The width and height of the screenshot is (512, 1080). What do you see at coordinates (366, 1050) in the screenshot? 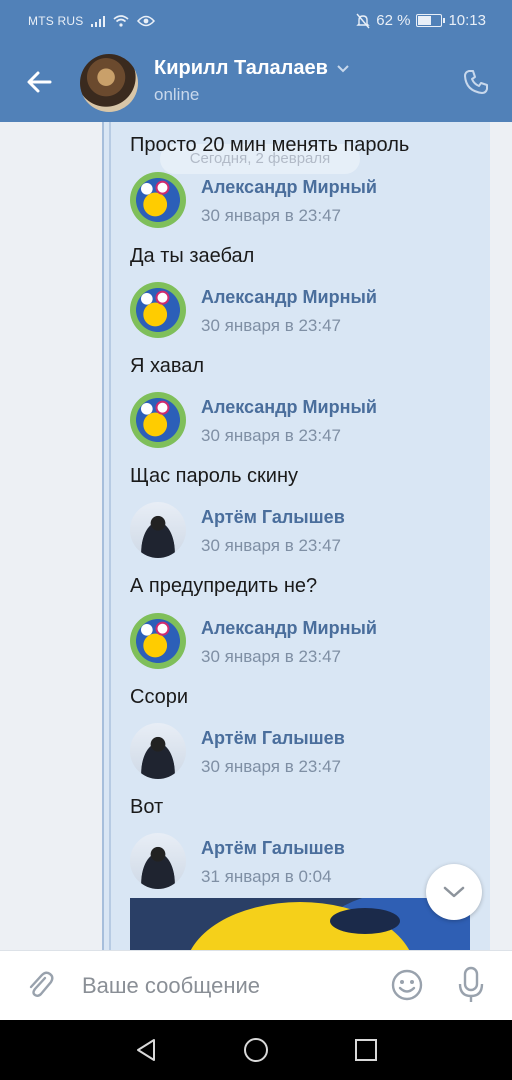
I see `nav-recents-icon` at bounding box center [366, 1050].